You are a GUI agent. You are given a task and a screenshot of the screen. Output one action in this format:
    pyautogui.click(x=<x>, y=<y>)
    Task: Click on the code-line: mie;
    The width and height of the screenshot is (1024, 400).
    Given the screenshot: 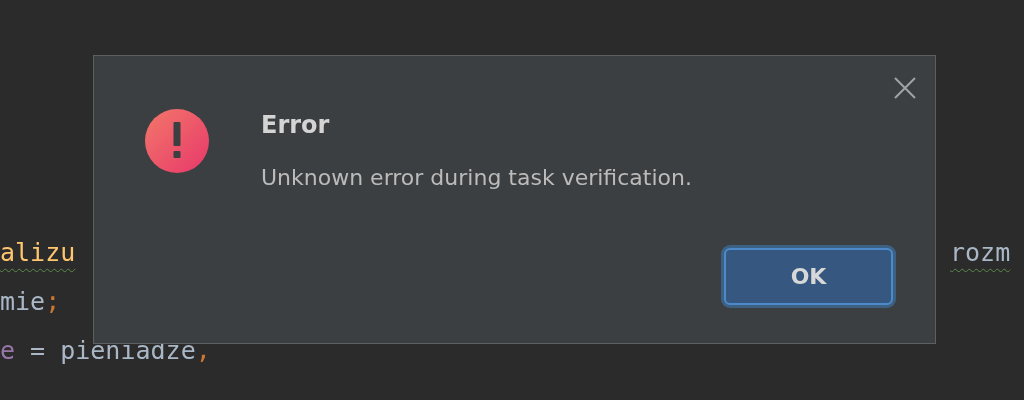 What is the action you would take?
    pyautogui.click(x=30, y=301)
    